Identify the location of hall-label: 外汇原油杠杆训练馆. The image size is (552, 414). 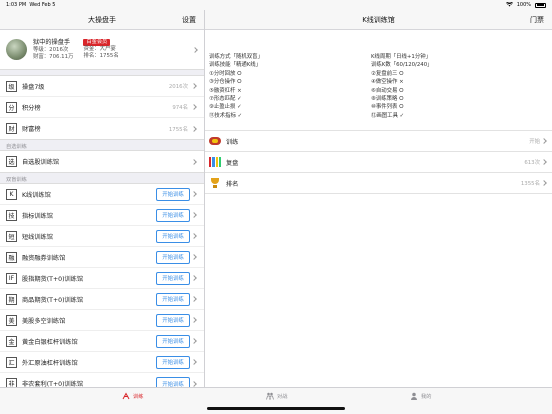
(50, 363).